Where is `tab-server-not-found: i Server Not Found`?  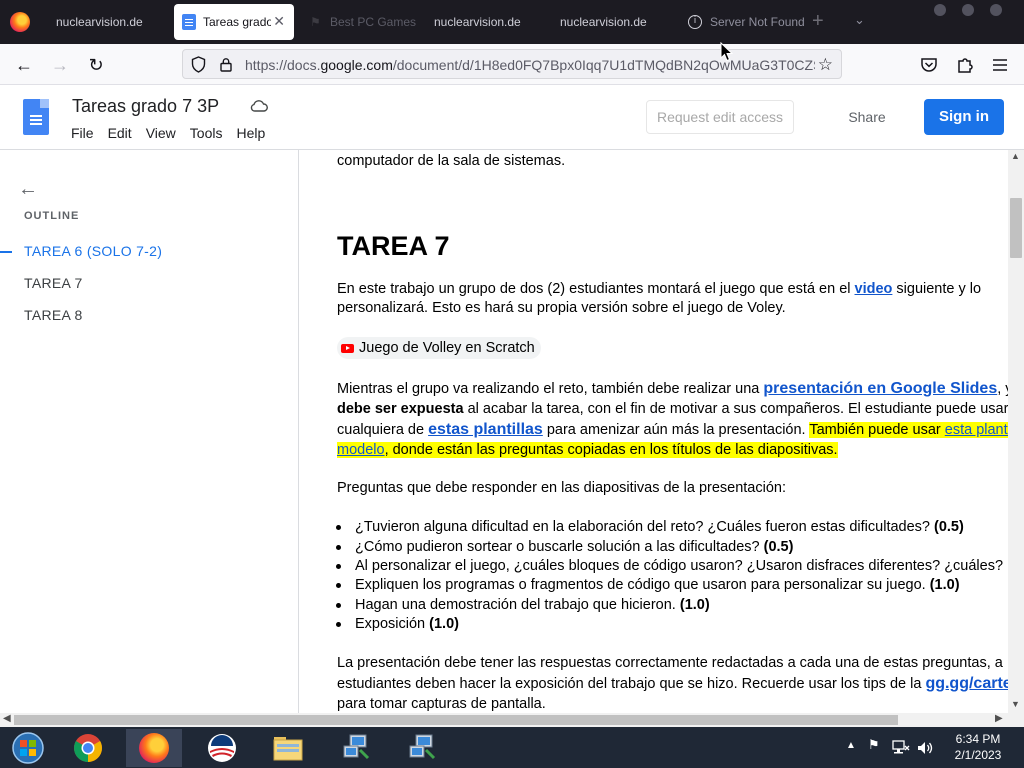
tab-server-not-found: i Server Not Found is located at coordinates (741, 22).